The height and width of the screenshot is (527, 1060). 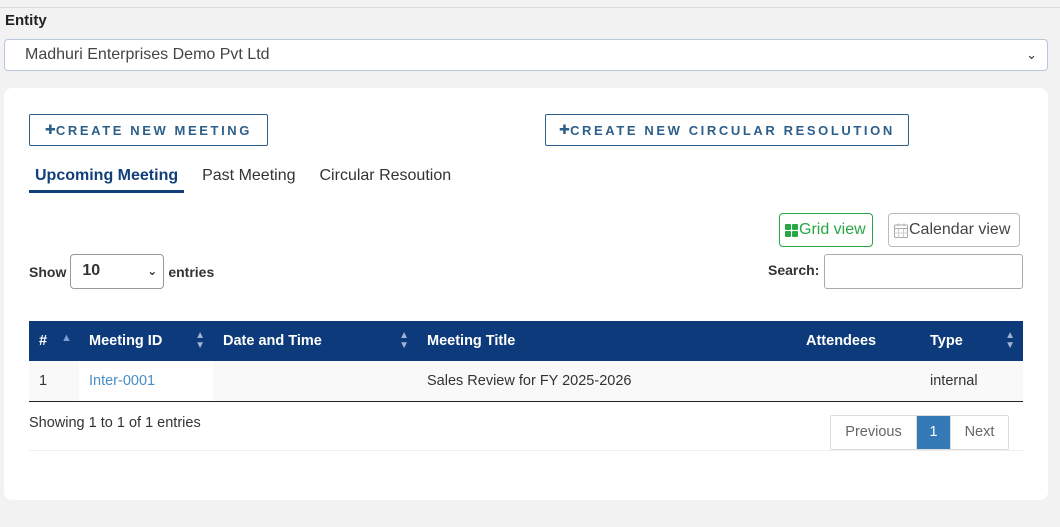 What do you see at coordinates (386, 179) in the screenshot?
I see `tab-circular-resolution: Circular Resoution` at bounding box center [386, 179].